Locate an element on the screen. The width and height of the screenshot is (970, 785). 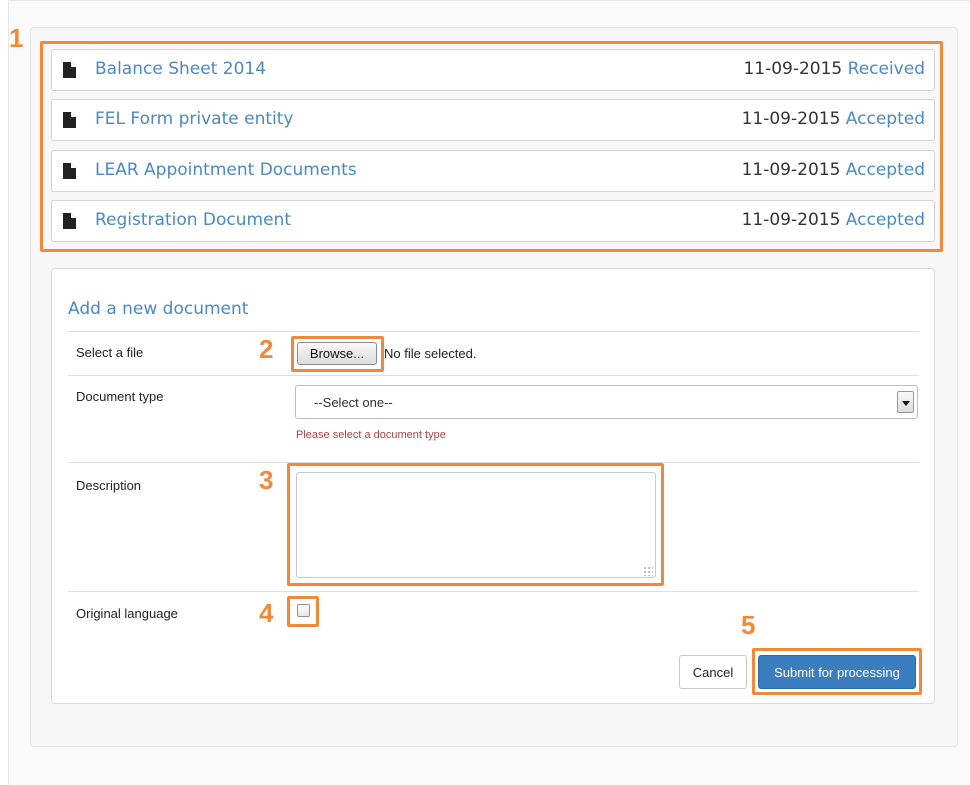
chevron-down-icon is located at coordinates (905, 402).